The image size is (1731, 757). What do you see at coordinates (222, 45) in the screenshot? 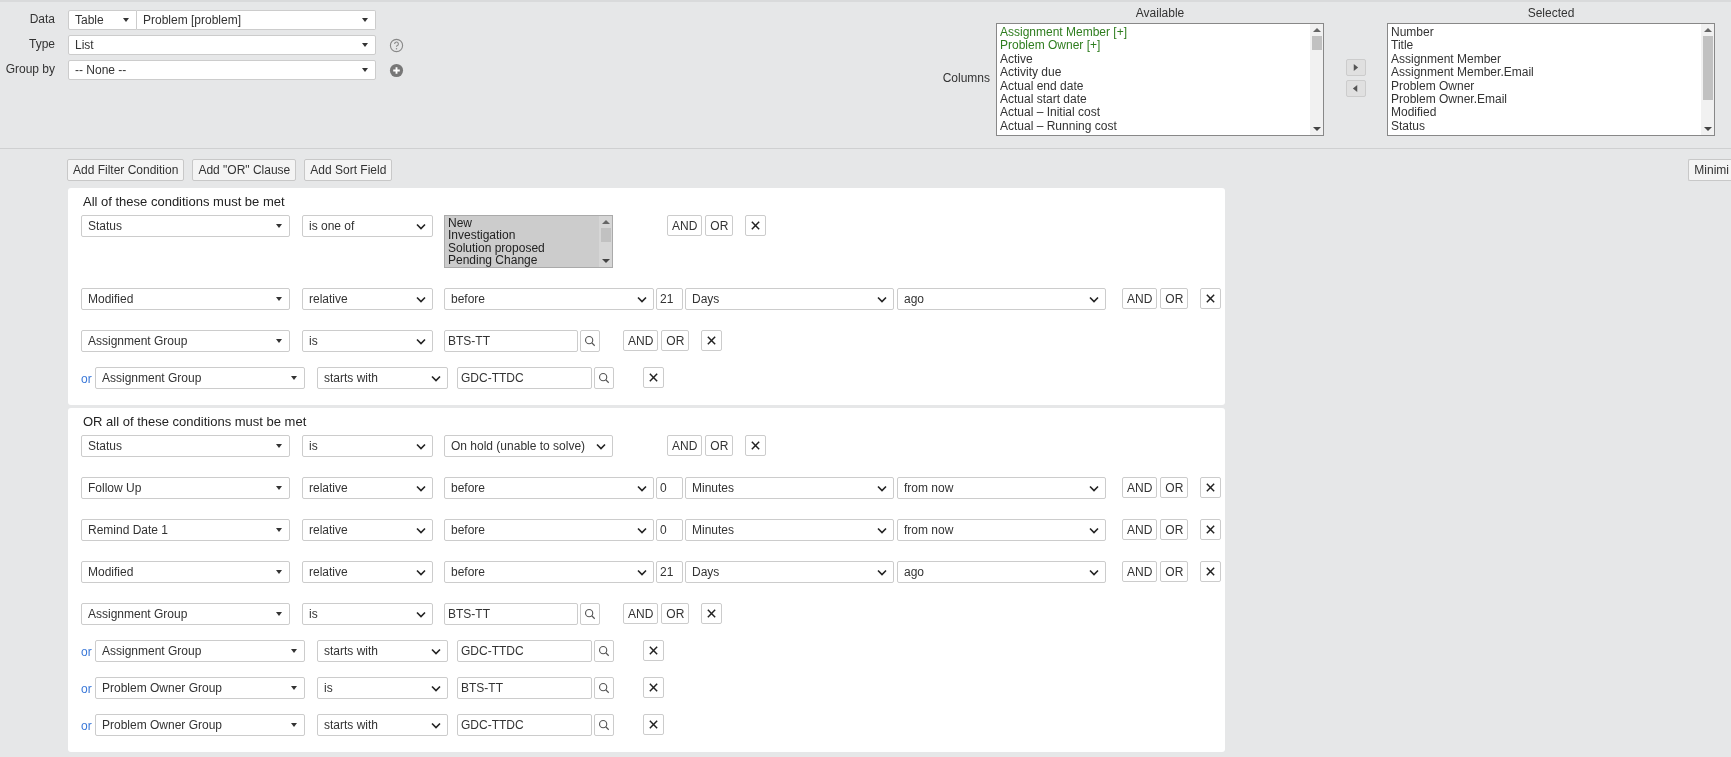
I see `type-dropdown: List` at bounding box center [222, 45].